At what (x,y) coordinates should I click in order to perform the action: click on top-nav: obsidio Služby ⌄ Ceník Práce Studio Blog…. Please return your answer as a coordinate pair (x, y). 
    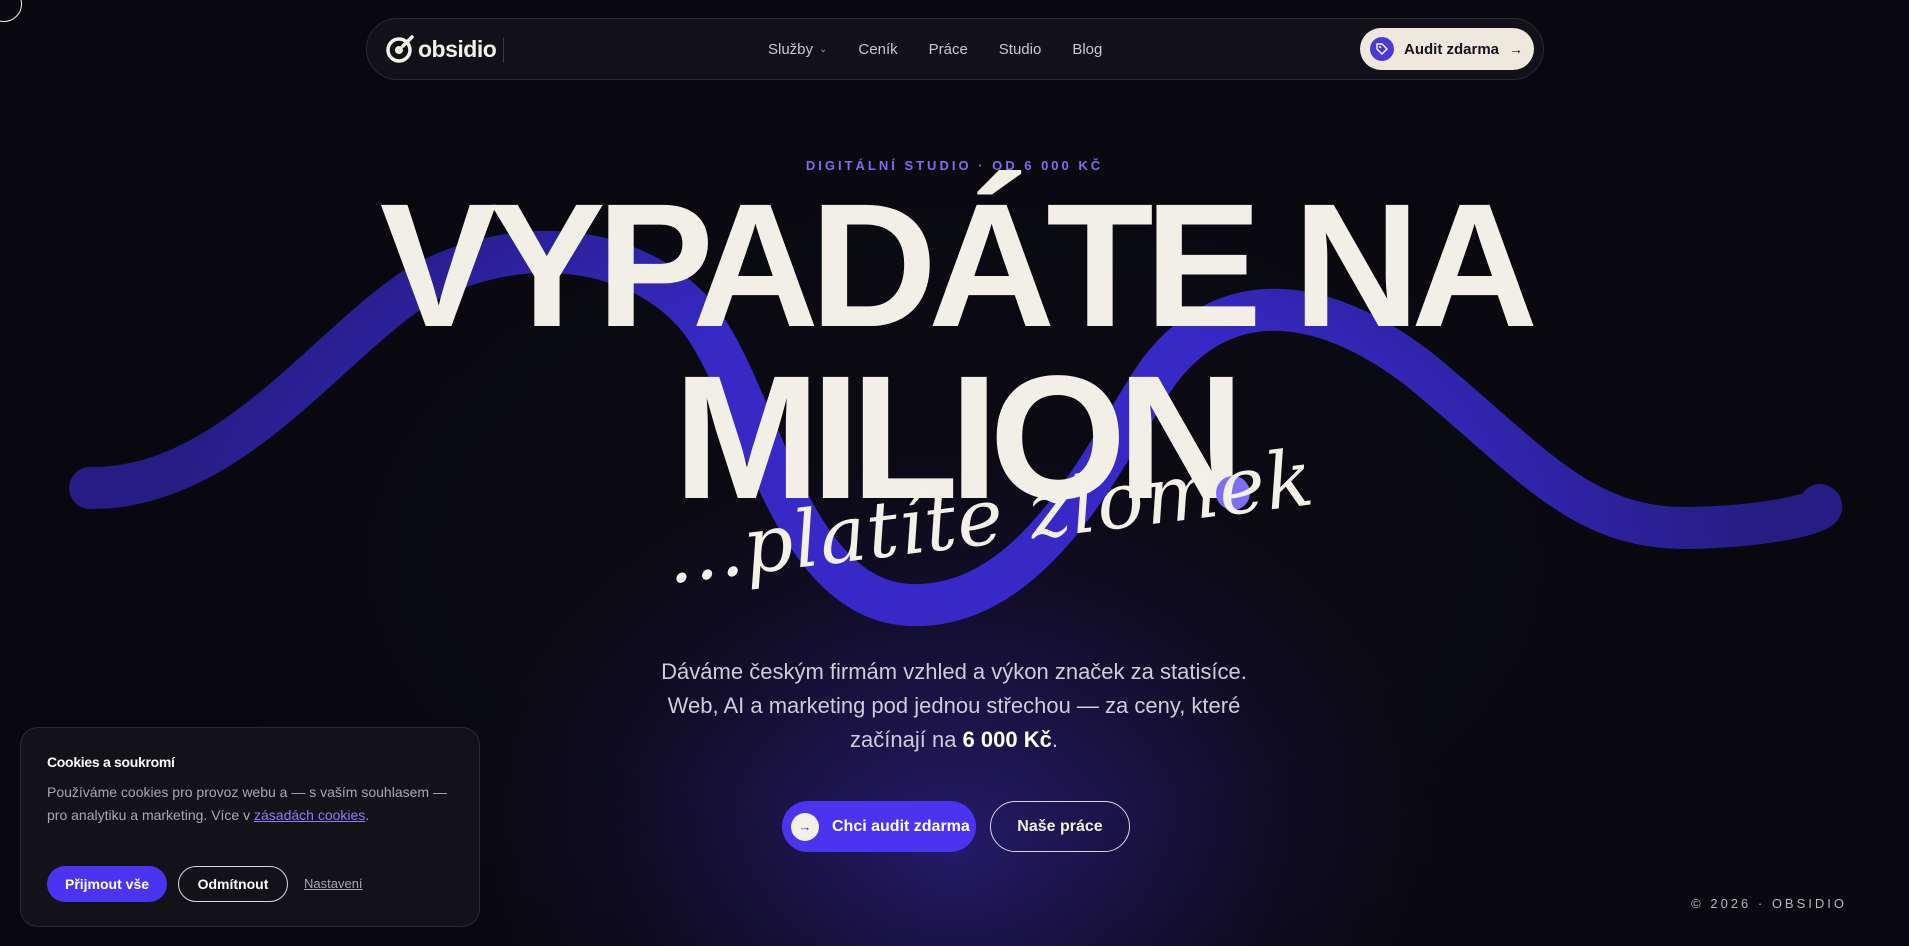
    Looking at the image, I should click on (955, 49).